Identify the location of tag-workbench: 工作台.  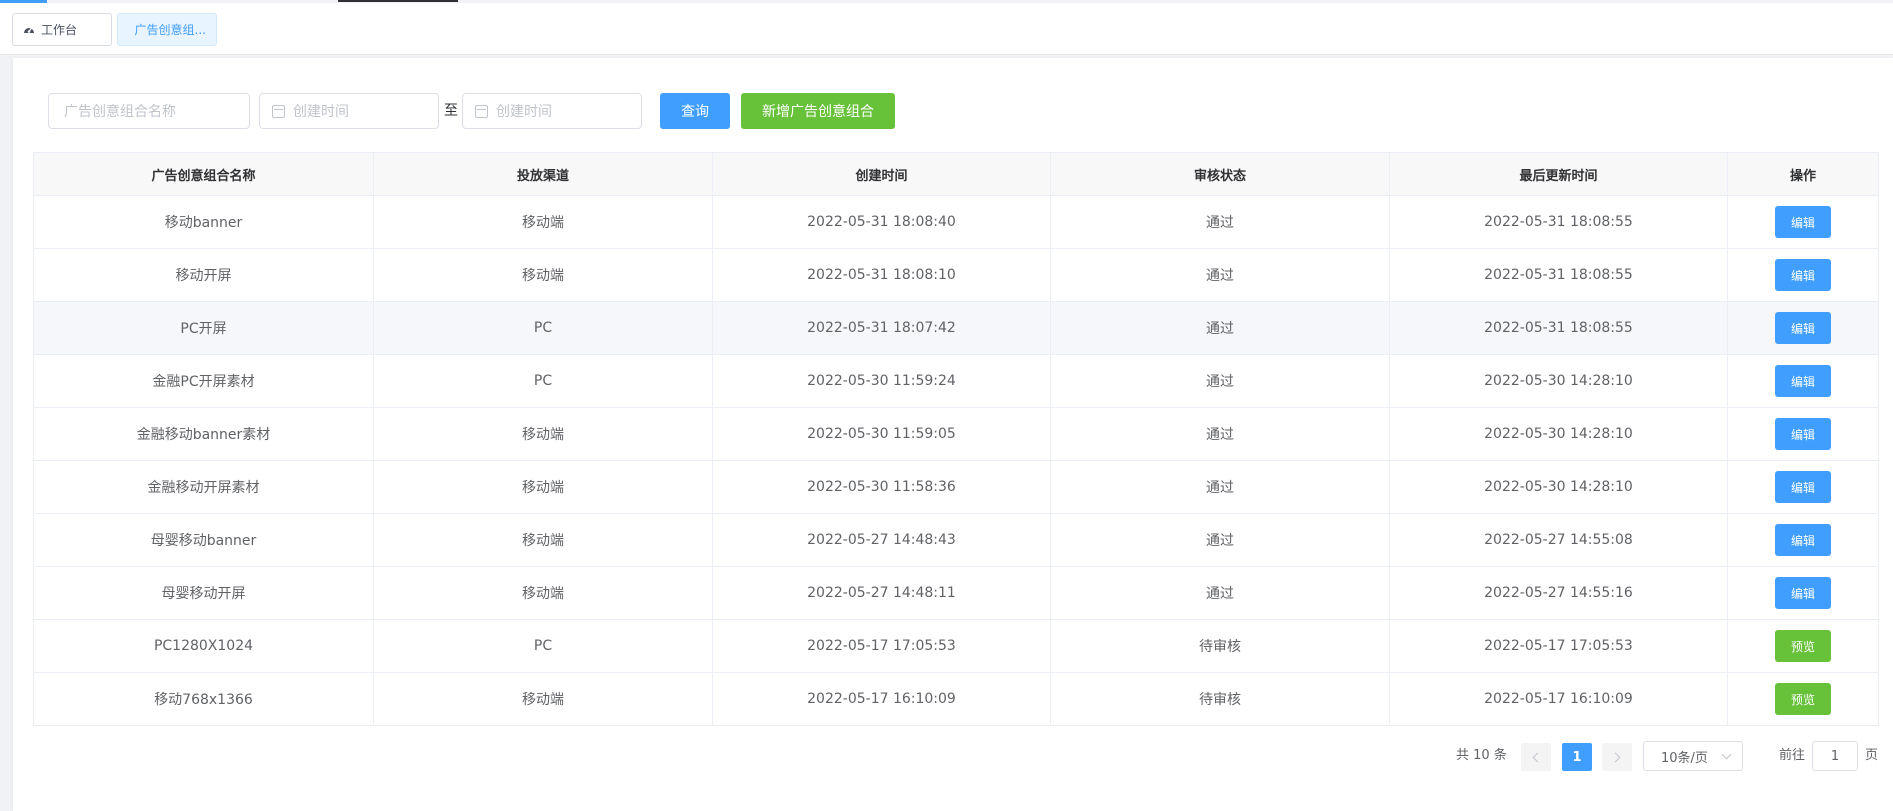
(62, 29).